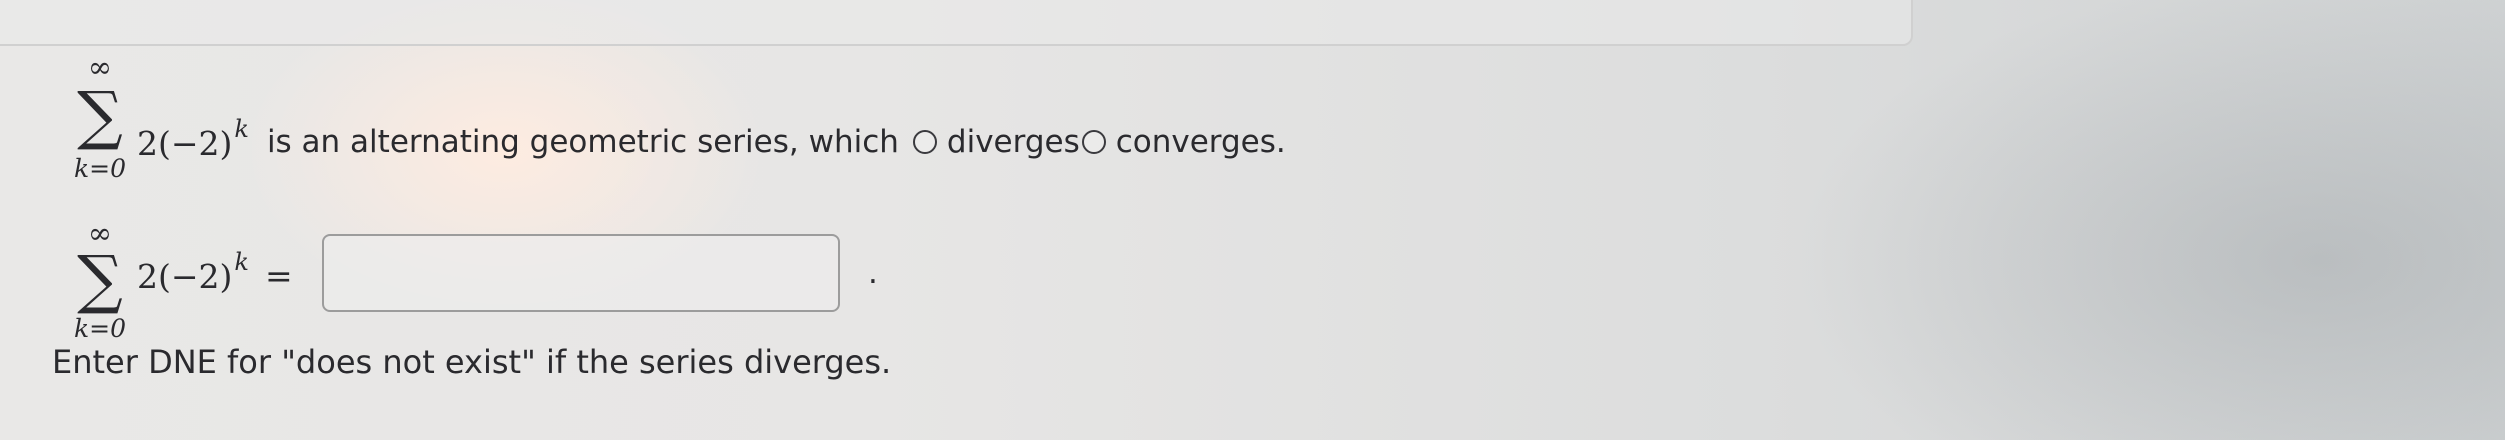 Image resolution: width=2505 pixels, height=440 pixels. Describe the element at coordinates (924, 142) in the screenshot. I see `diverges-radio` at that location.